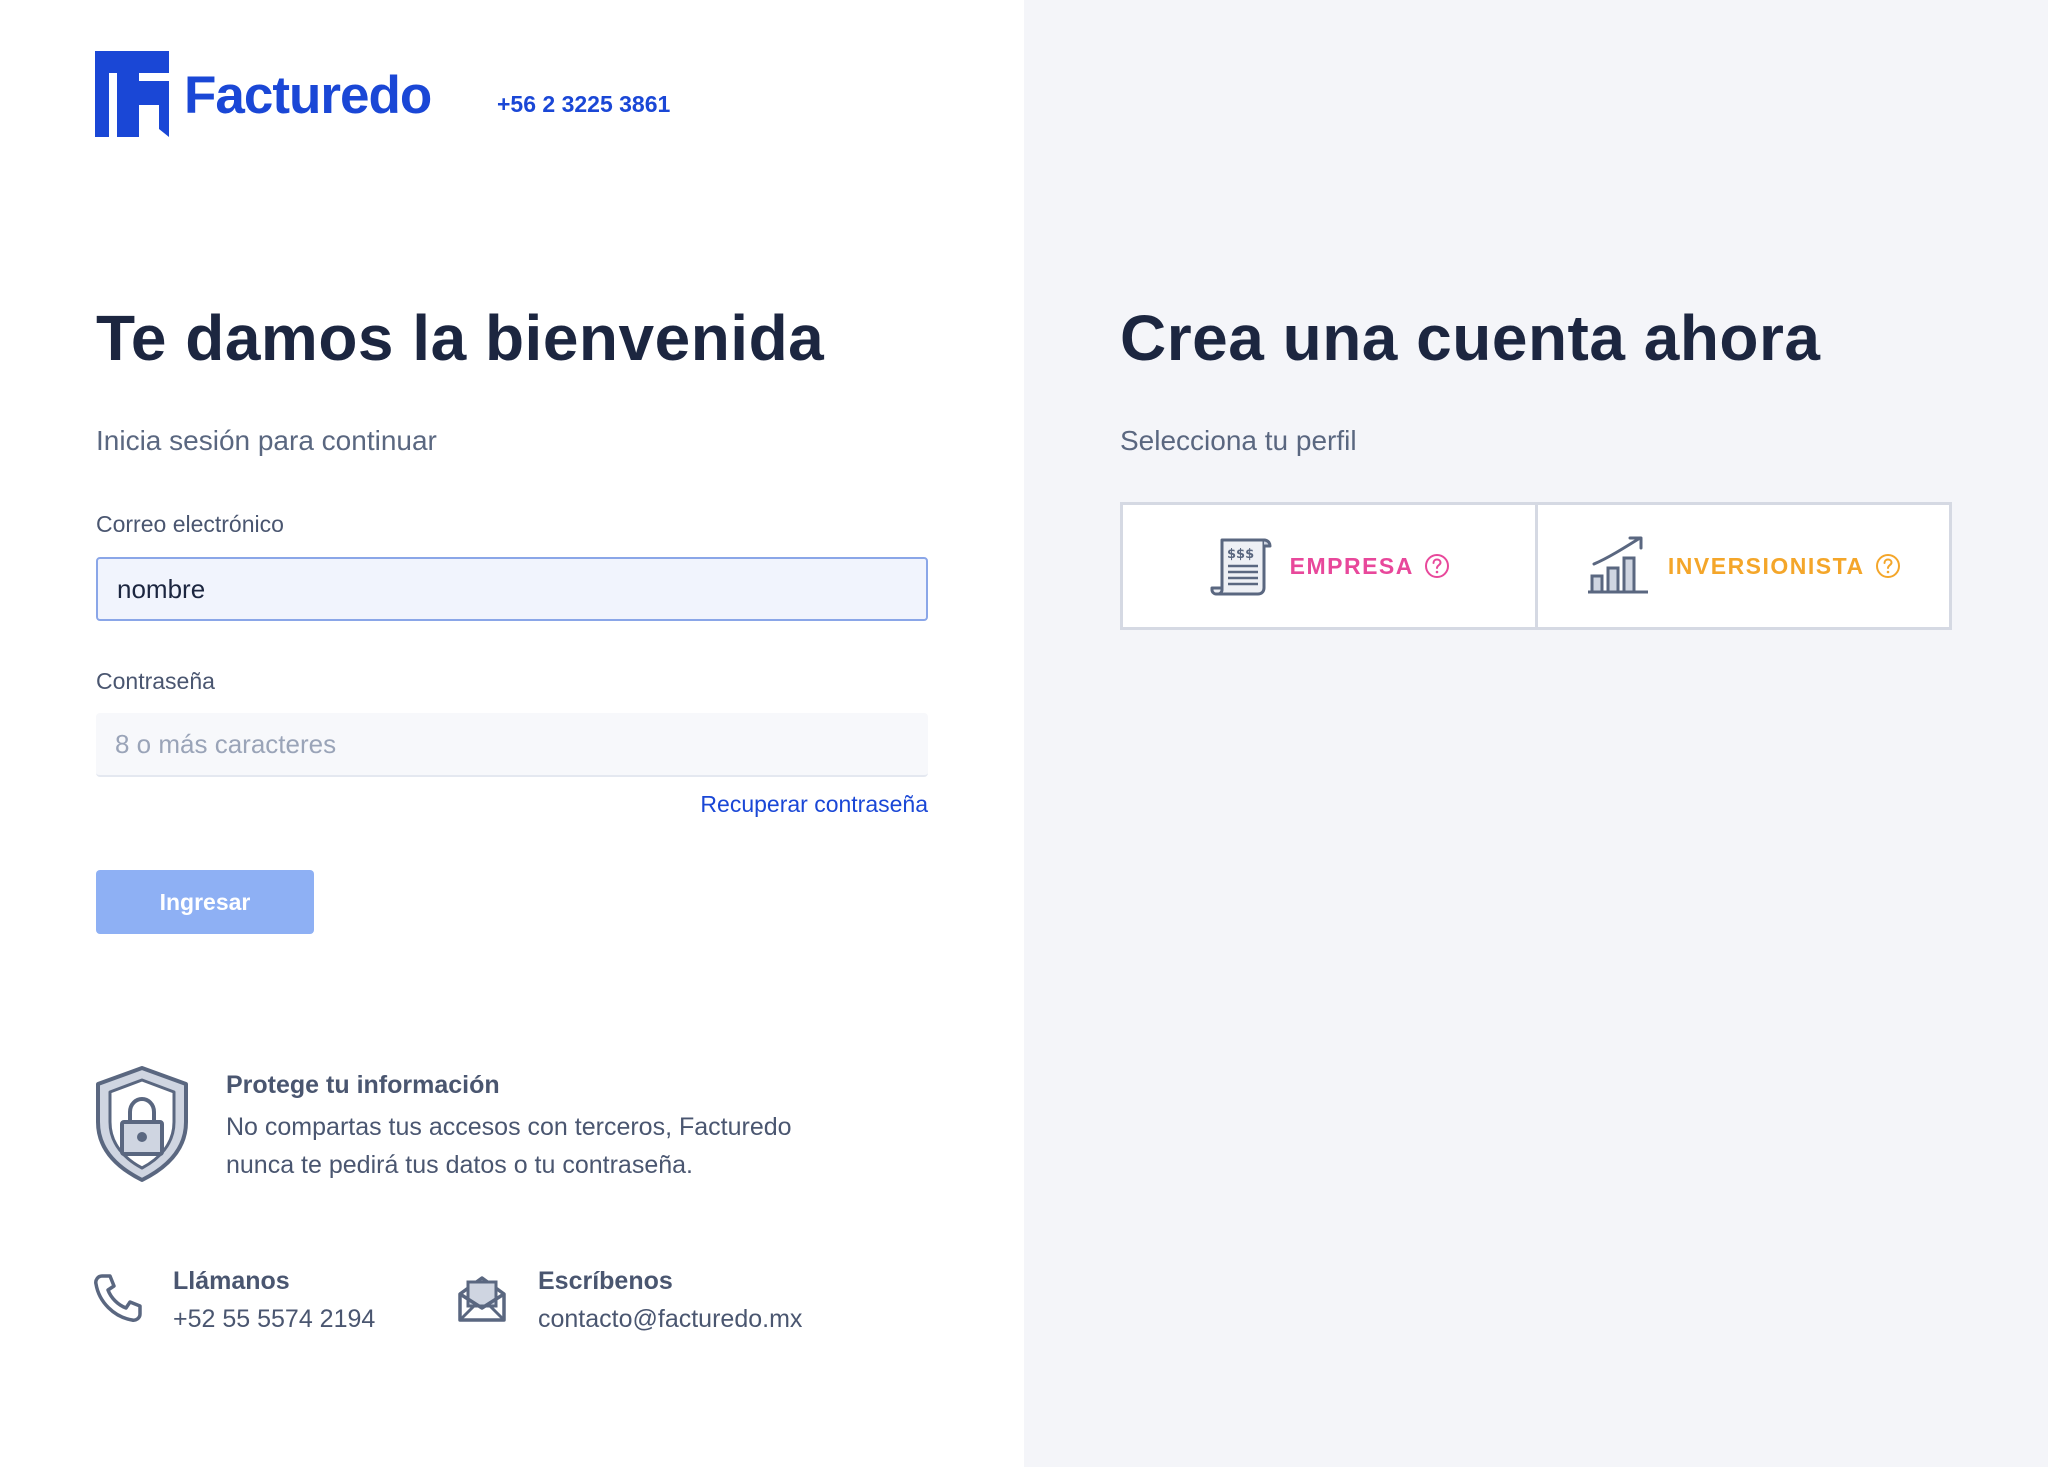 The image size is (2048, 1467). What do you see at coordinates (583, 104) in the screenshot?
I see `header-phone-link: +56 2 3225 3861` at bounding box center [583, 104].